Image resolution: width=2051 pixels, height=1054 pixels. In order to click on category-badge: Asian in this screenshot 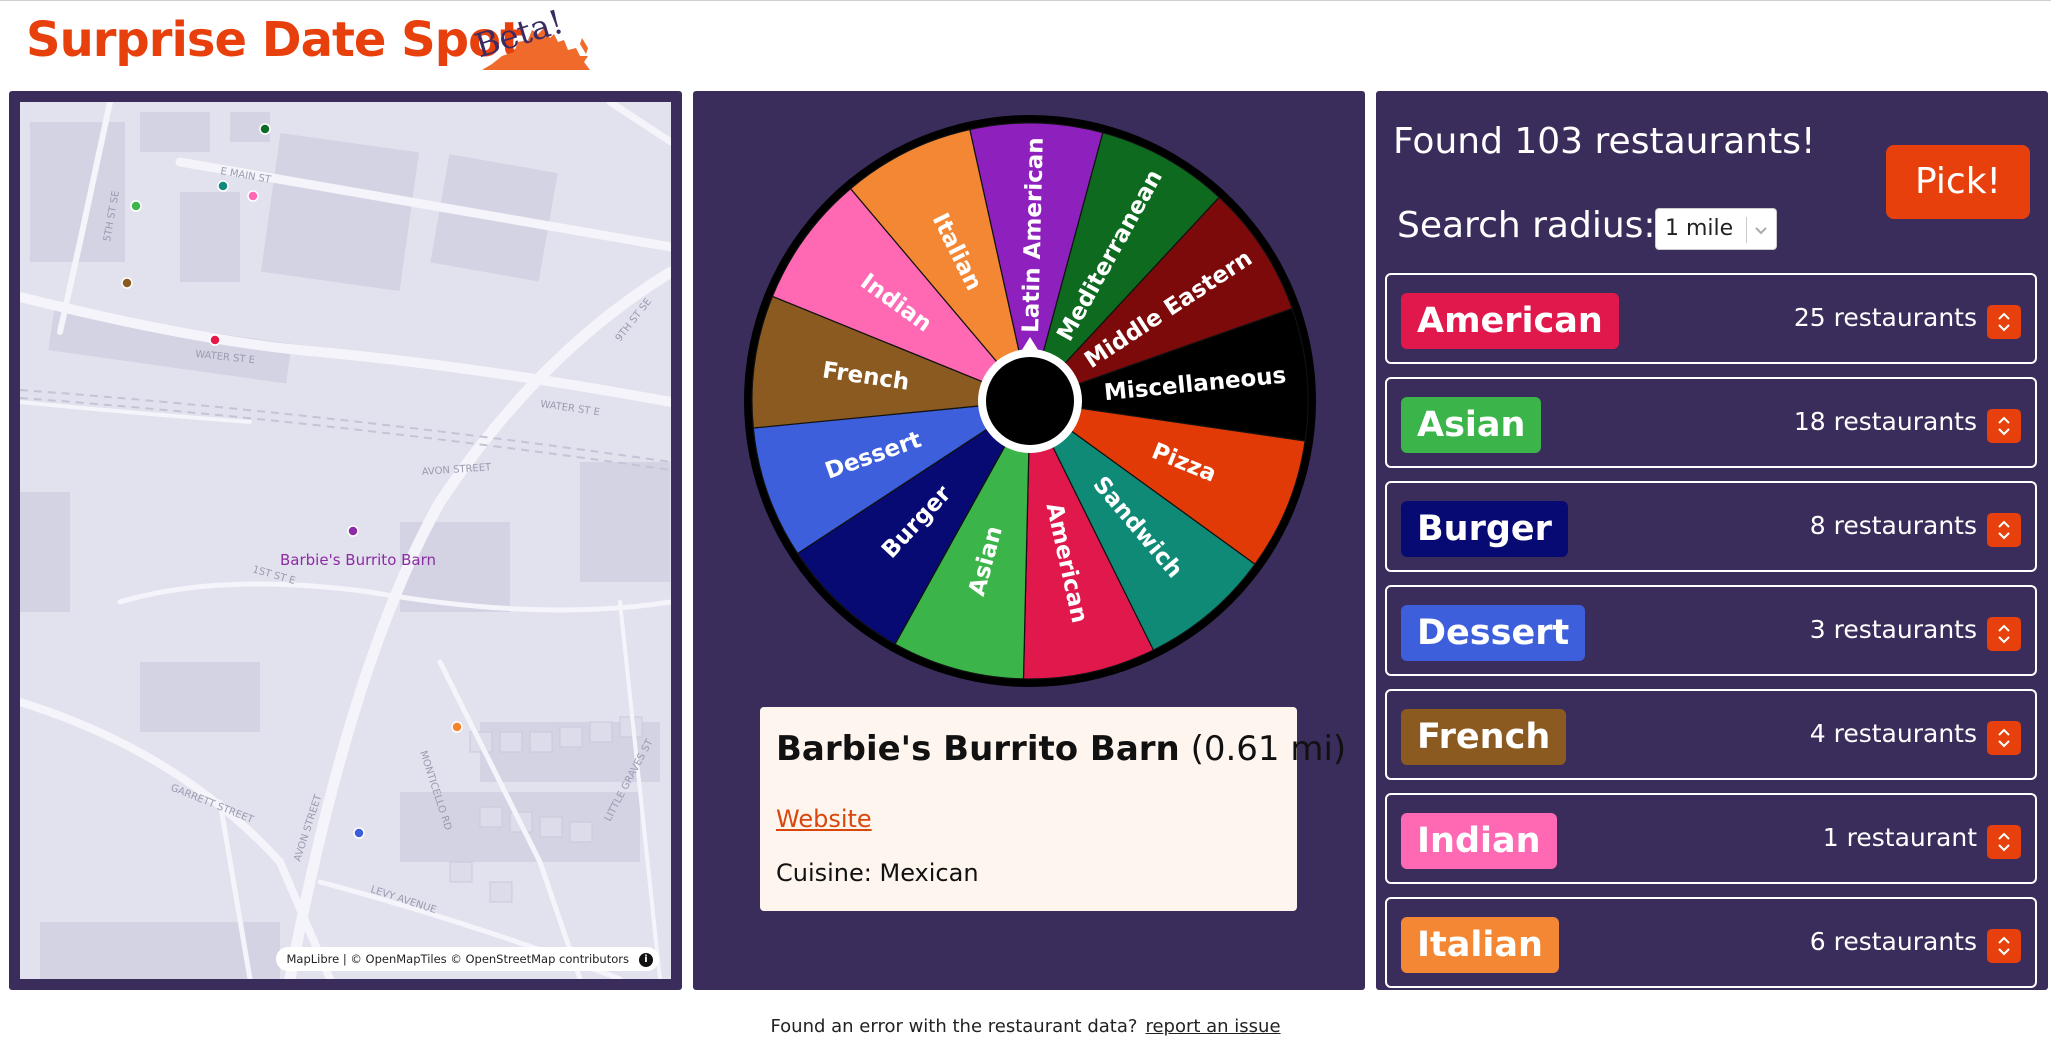, I will do `click(1471, 425)`.